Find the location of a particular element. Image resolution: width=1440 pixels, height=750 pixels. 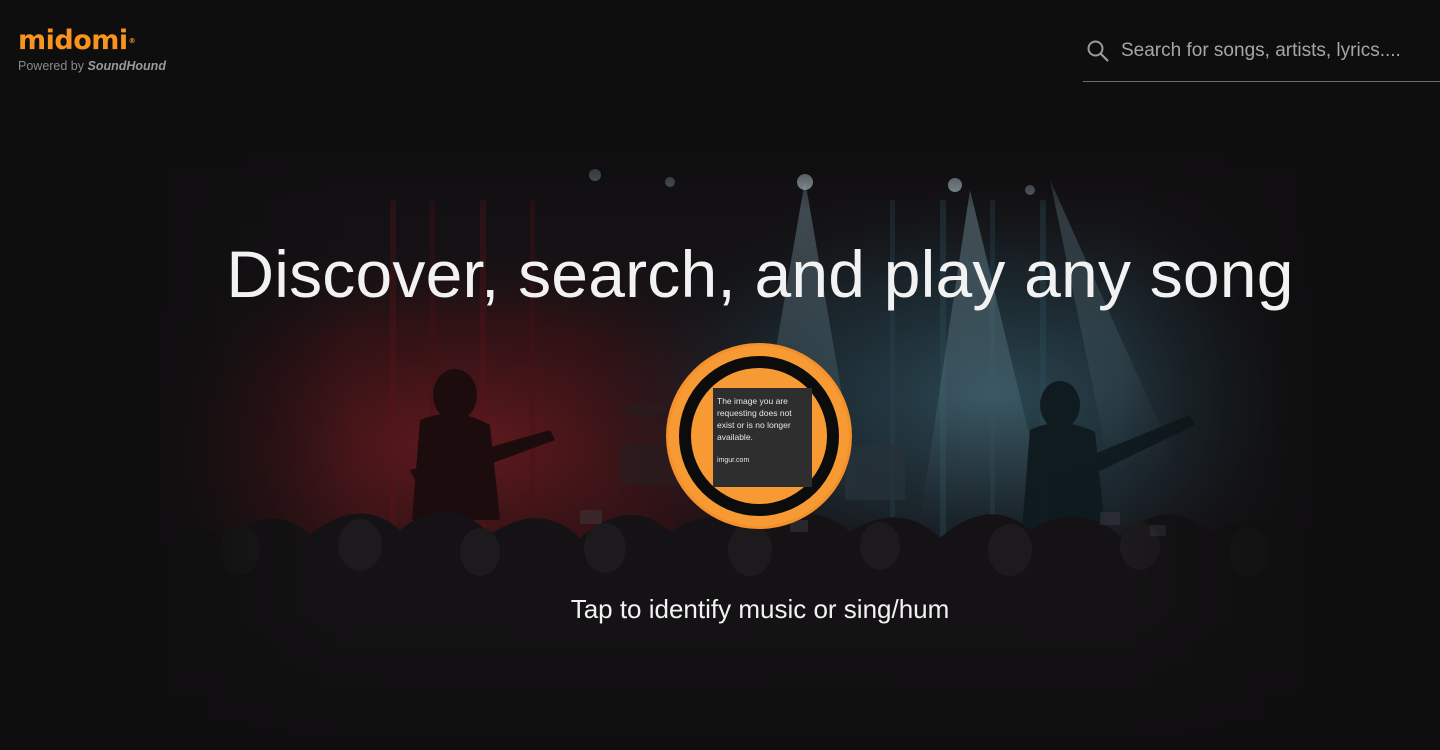

header: midomi® Powered by SoundHound is located at coordinates (720, 50).